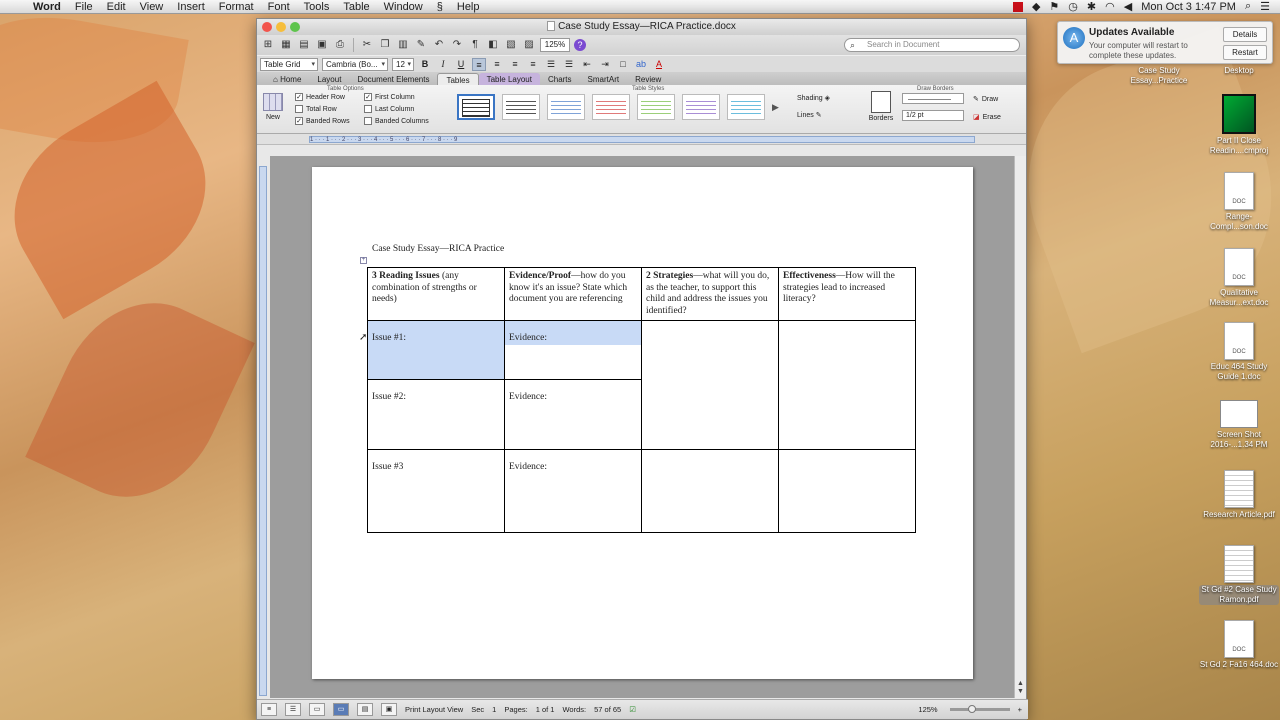  What do you see at coordinates (116, 7) in the screenshot?
I see `menu-edit: Edit` at bounding box center [116, 7].